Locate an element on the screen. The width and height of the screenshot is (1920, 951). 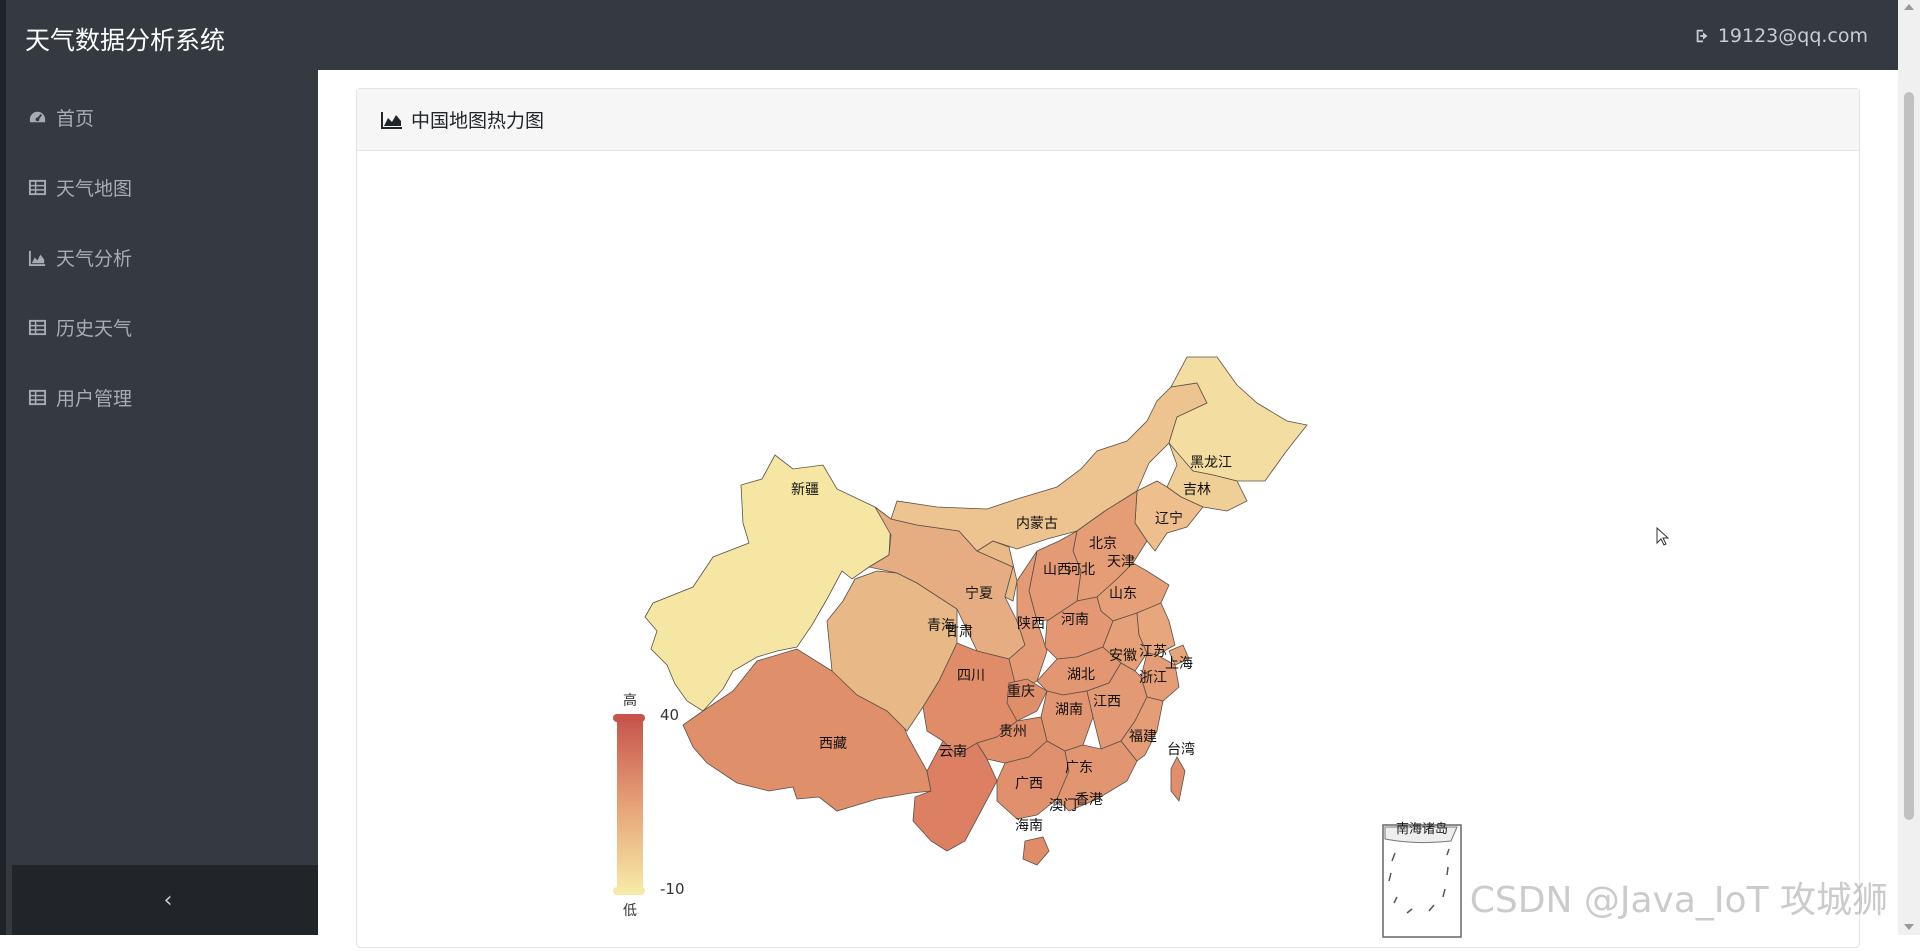
visual-map-max-value: 40 is located at coordinates (669, 715).